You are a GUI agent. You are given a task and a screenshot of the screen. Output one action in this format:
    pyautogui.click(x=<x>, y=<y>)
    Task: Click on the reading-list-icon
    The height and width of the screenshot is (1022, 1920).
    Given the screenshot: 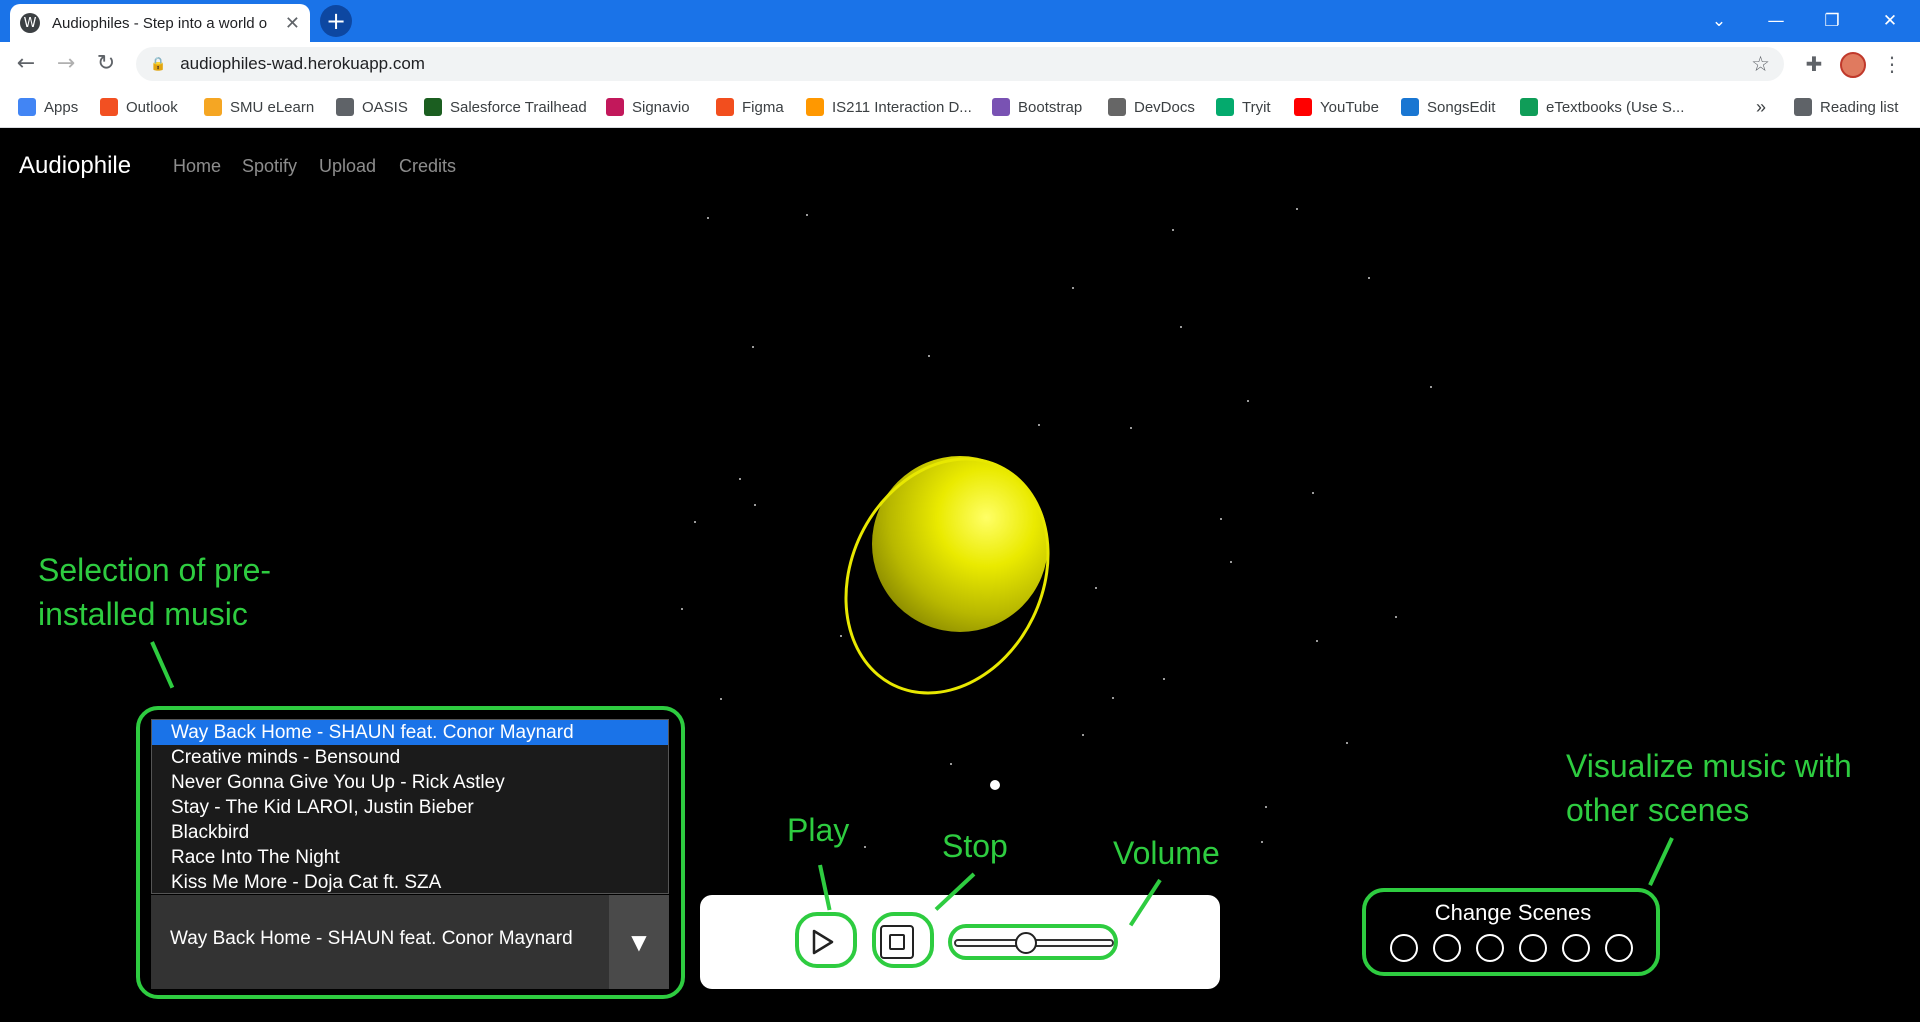 What is the action you would take?
    pyautogui.click(x=1803, y=107)
    